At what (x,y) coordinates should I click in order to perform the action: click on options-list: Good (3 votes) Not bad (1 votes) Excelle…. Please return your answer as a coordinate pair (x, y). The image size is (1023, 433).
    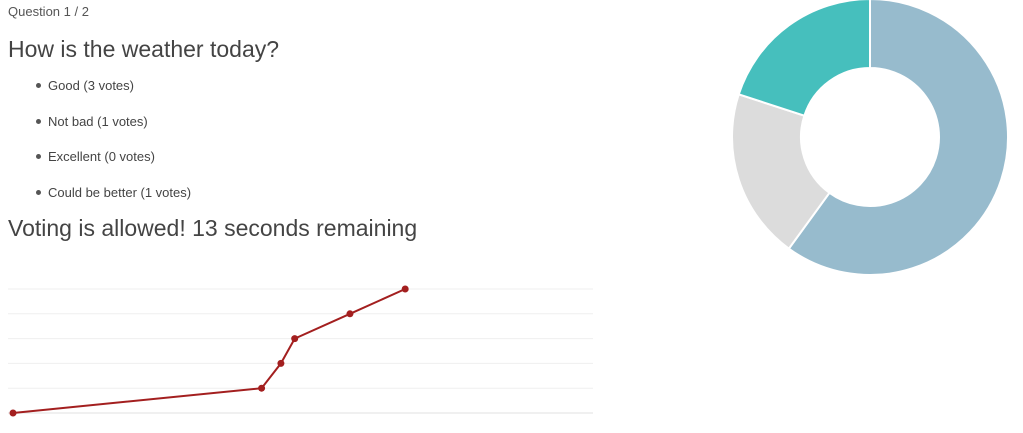
    Looking at the image, I should click on (95, 147).